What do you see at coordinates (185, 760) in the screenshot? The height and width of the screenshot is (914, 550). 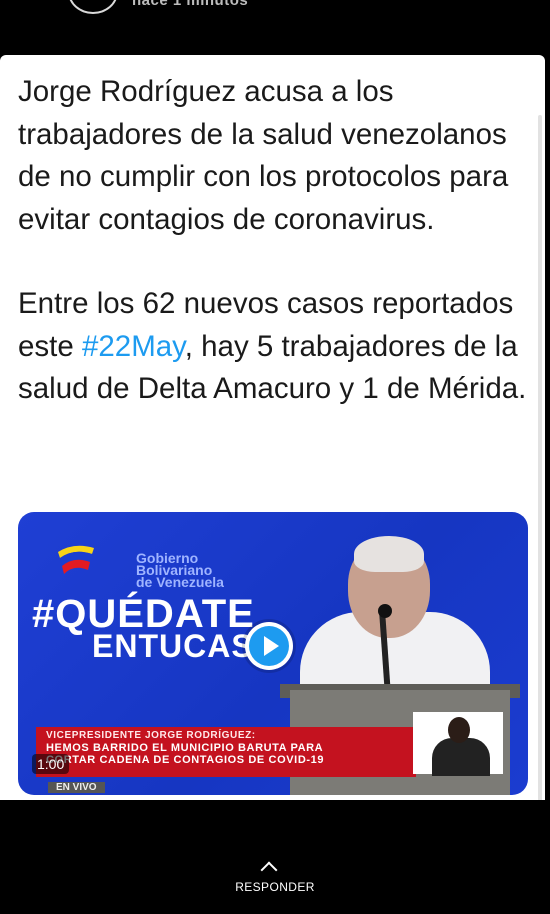 I see `lower-third-line-3: CORTAR CADENA DE CONTAGIOS DE COVID-19` at bounding box center [185, 760].